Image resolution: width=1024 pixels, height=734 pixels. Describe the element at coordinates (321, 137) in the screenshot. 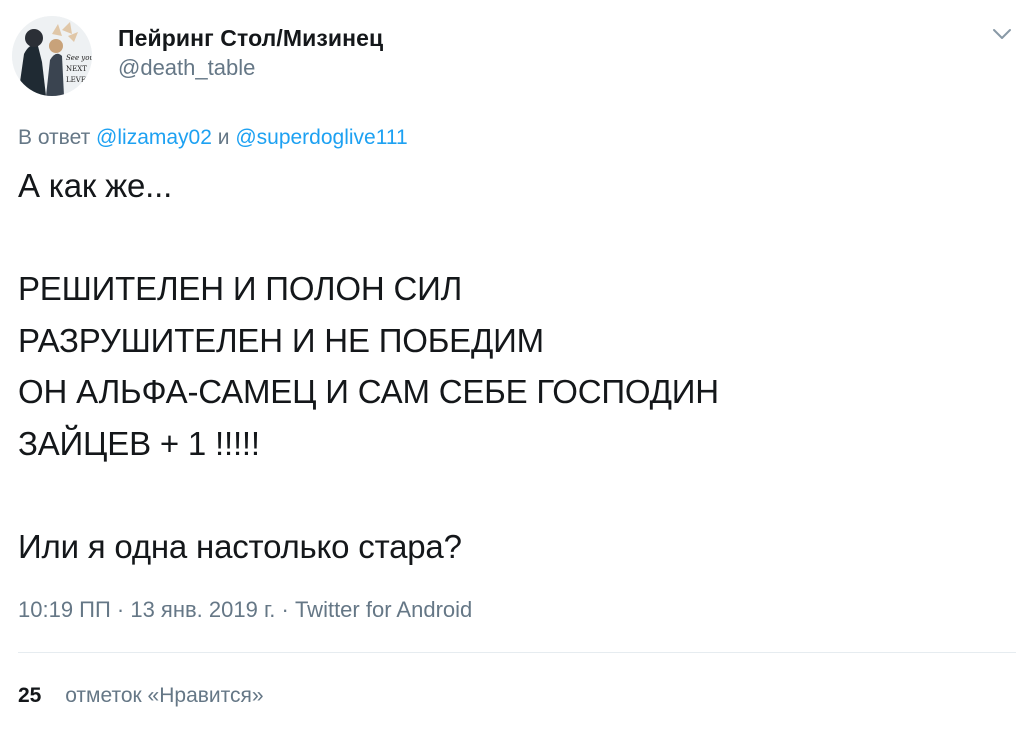

I see `mention-link: @superdoglive111` at that location.